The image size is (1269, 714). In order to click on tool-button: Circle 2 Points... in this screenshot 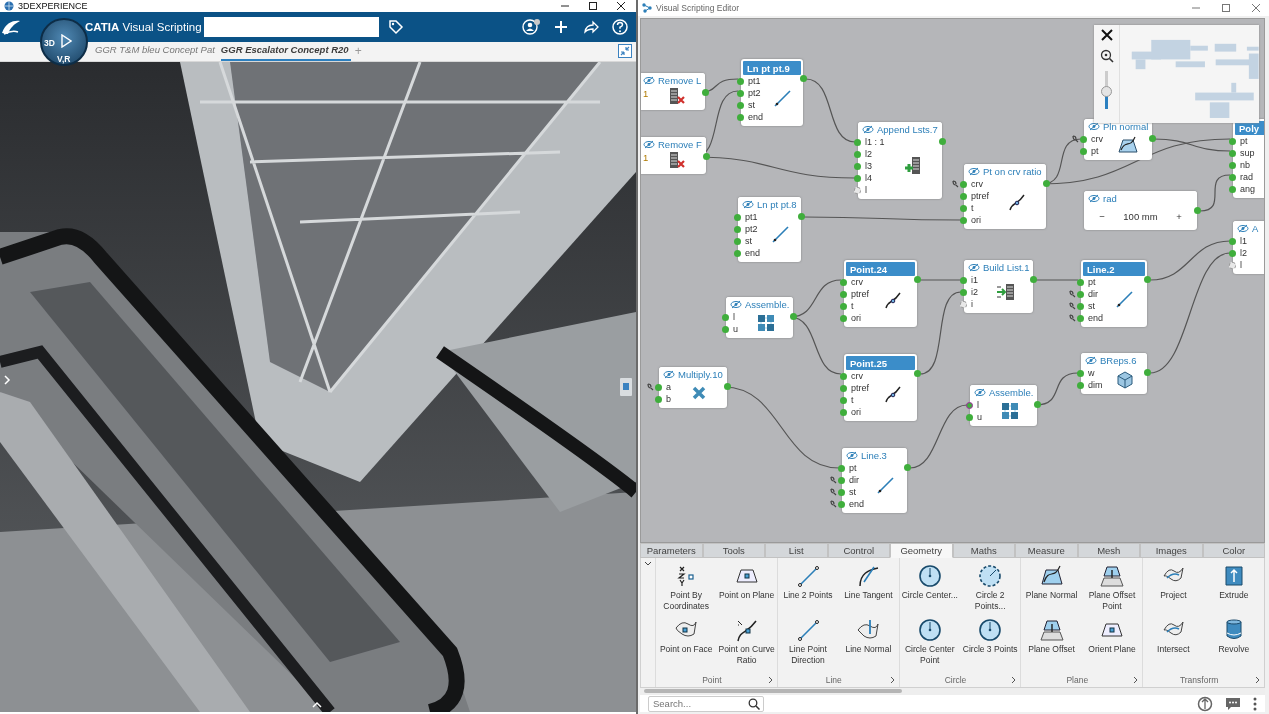, I will do `click(990, 591)`.